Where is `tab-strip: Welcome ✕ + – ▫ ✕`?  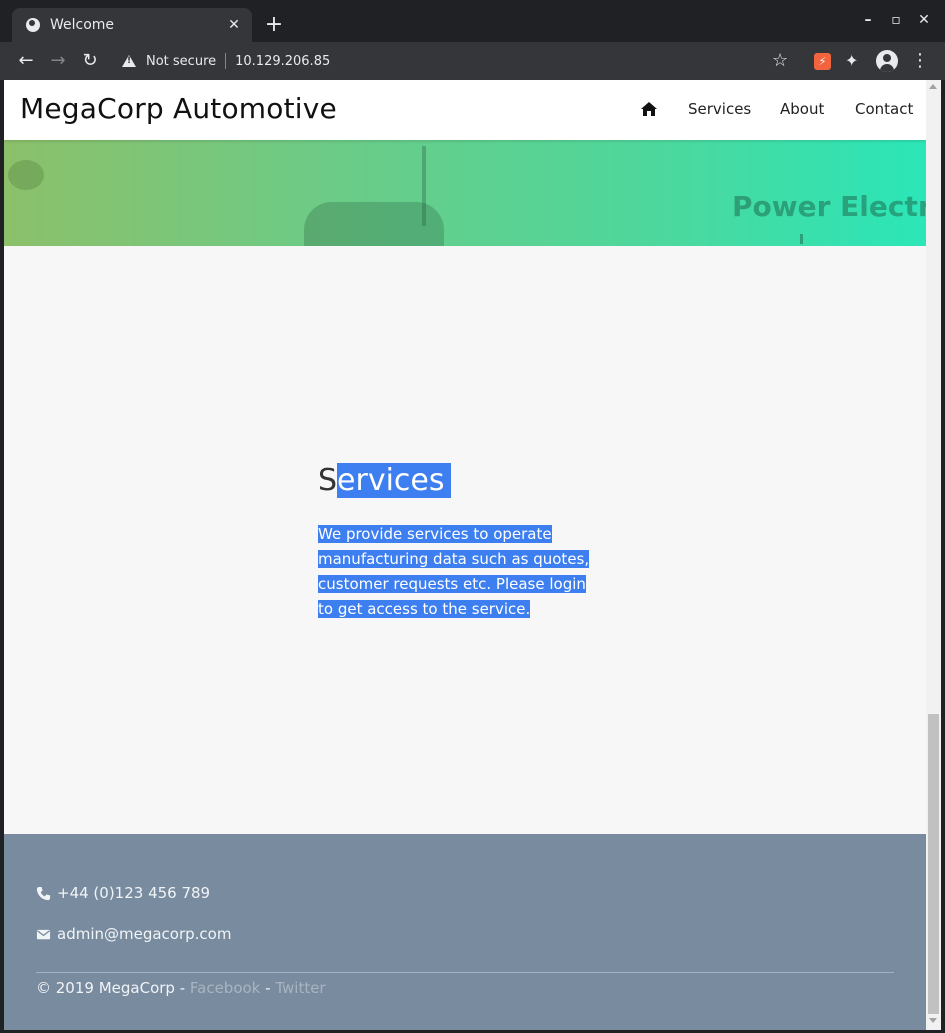 tab-strip: Welcome ✕ + – ▫ ✕ is located at coordinates (472, 21).